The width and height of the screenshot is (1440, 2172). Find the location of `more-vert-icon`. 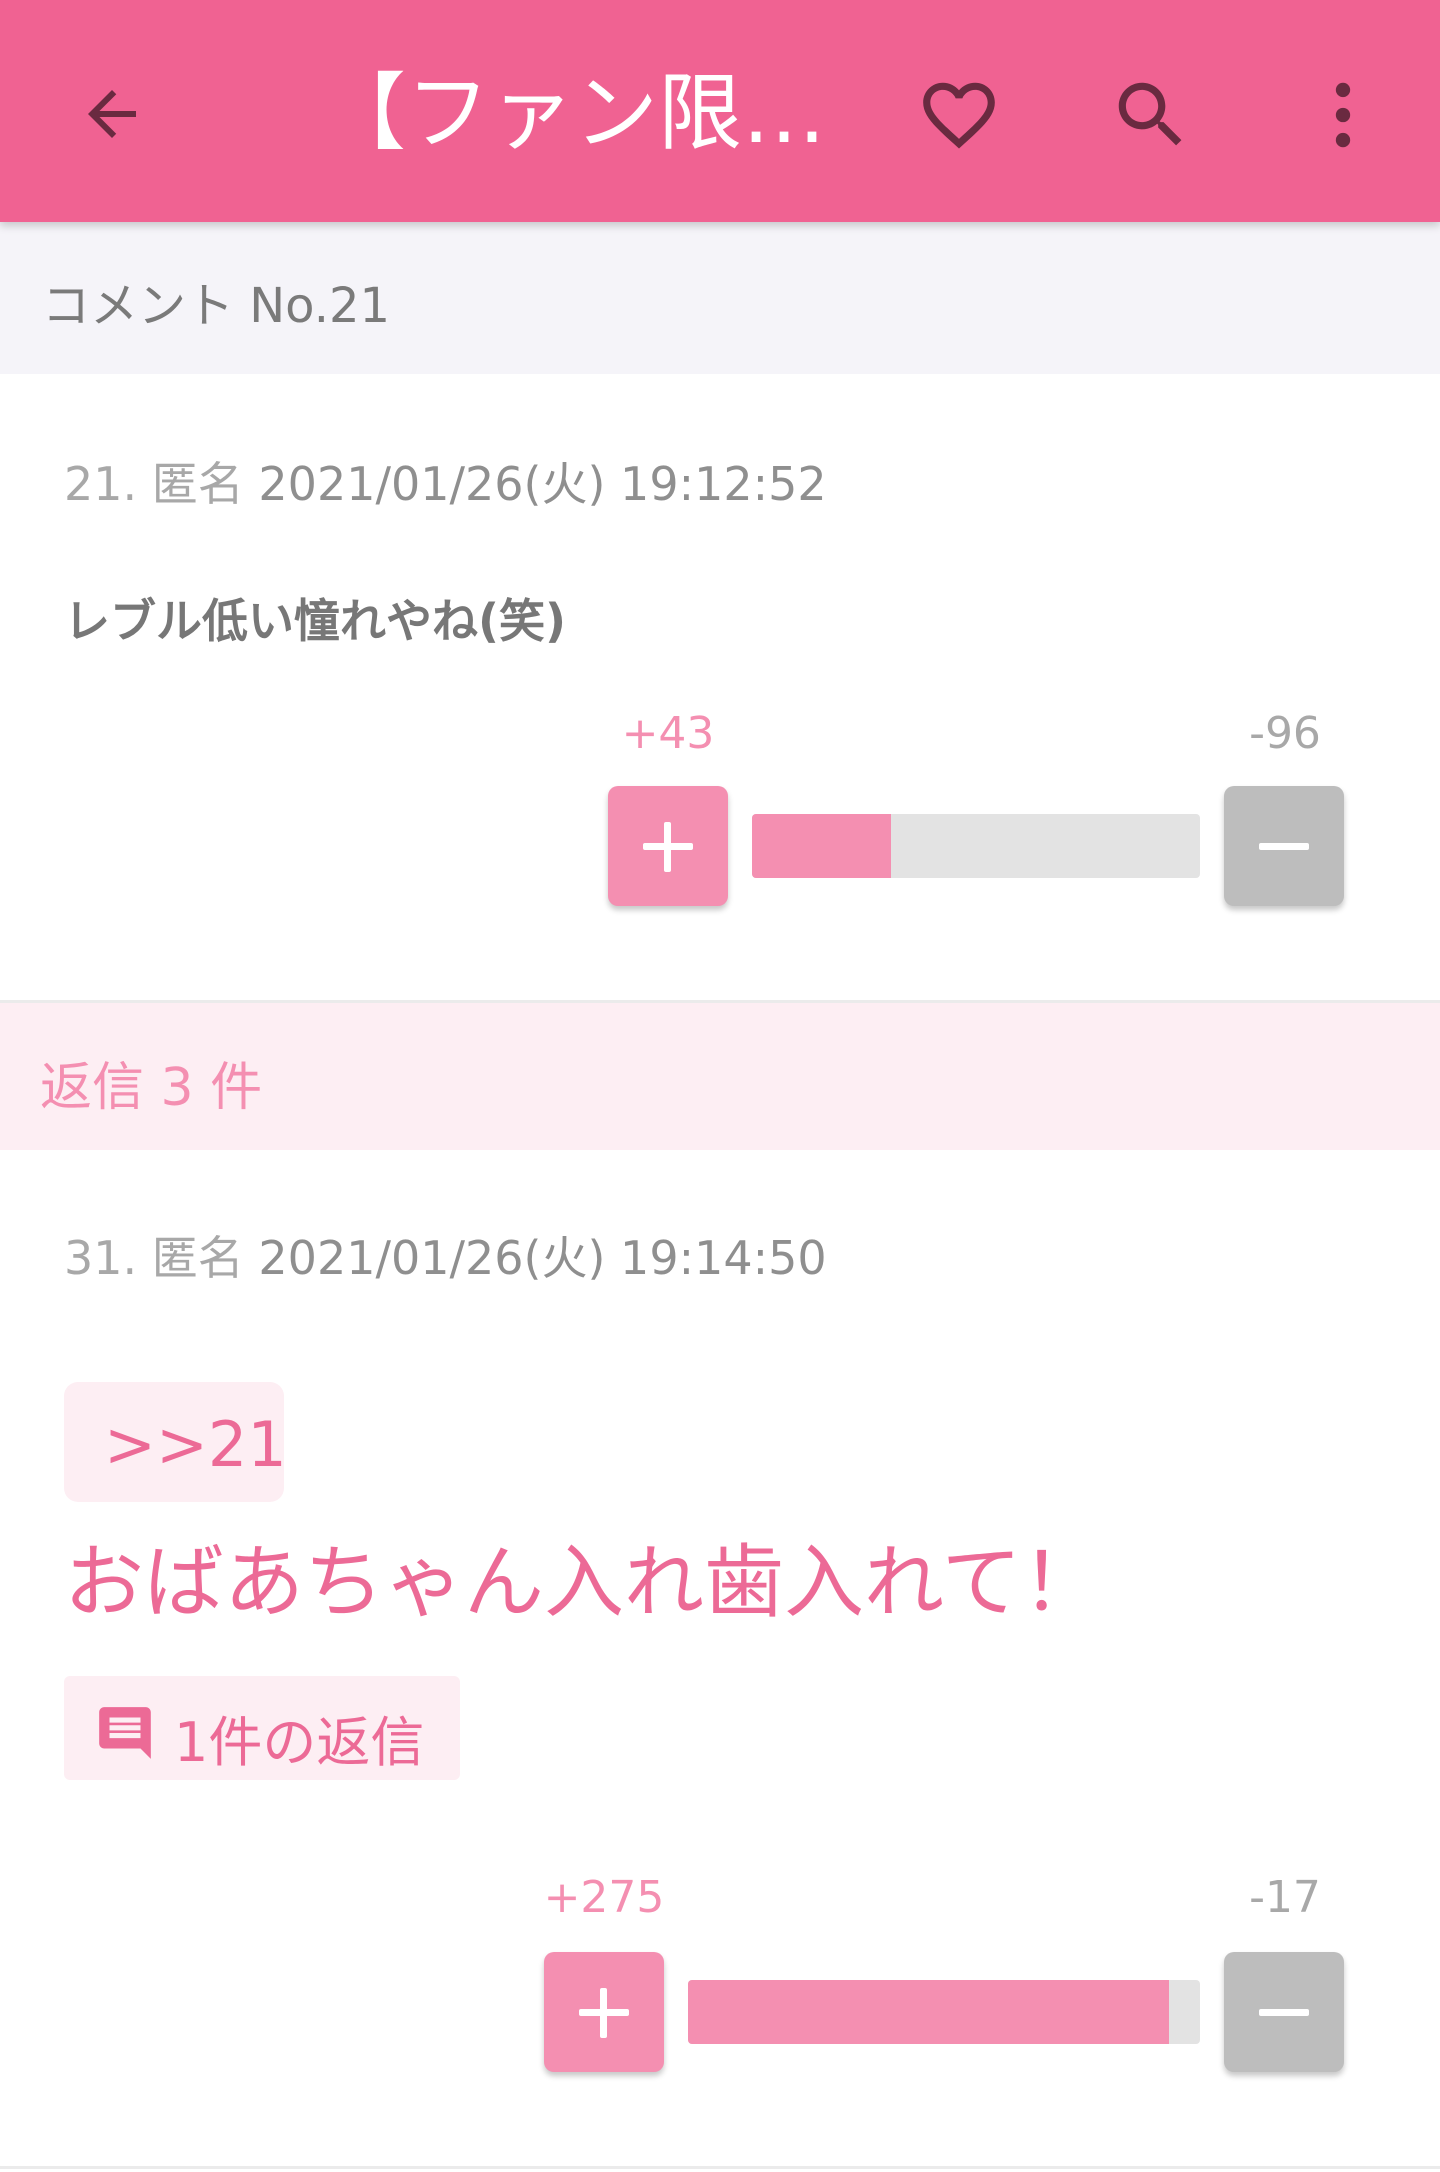

more-vert-icon is located at coordinates (1343, 115).